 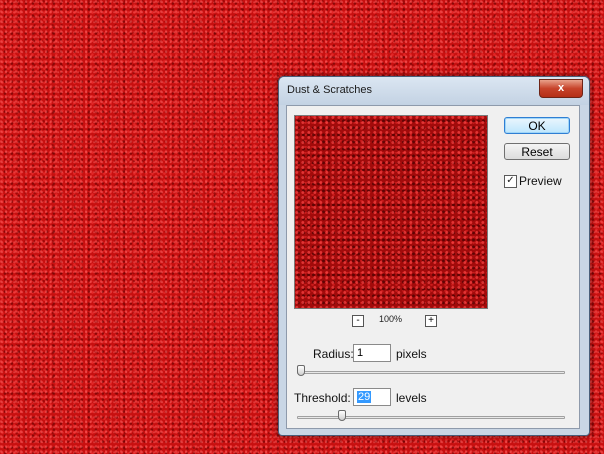 What do you see at coordinates (333, 354) in the screenshot?
I see `radius-label: Radius:` at bounding box center [333, 354].